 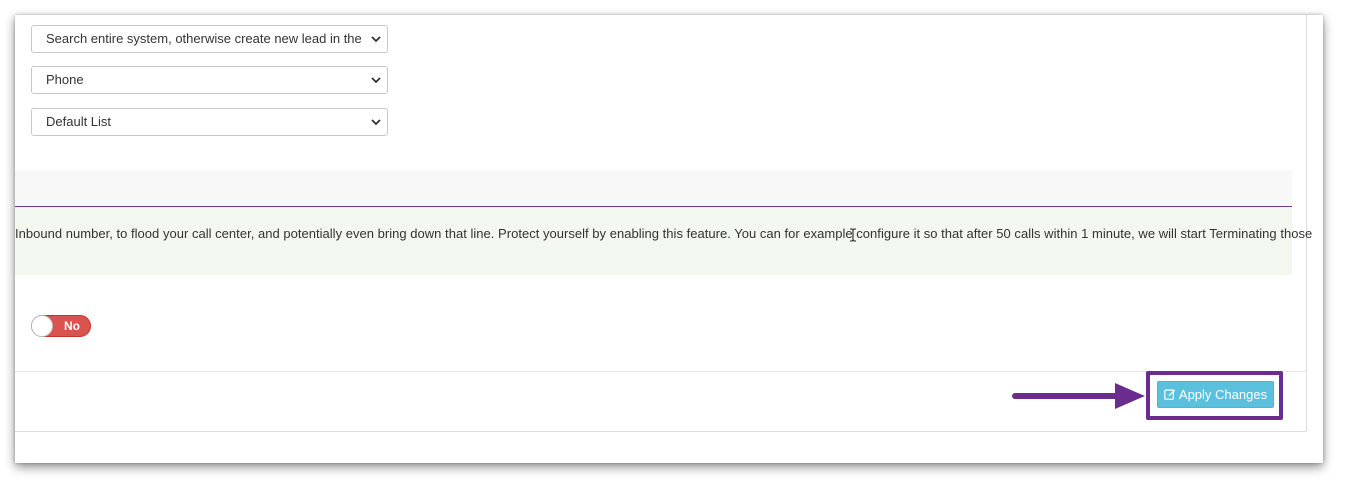 I want to click on list-select-value: Default List, so click(x=79, y=121).